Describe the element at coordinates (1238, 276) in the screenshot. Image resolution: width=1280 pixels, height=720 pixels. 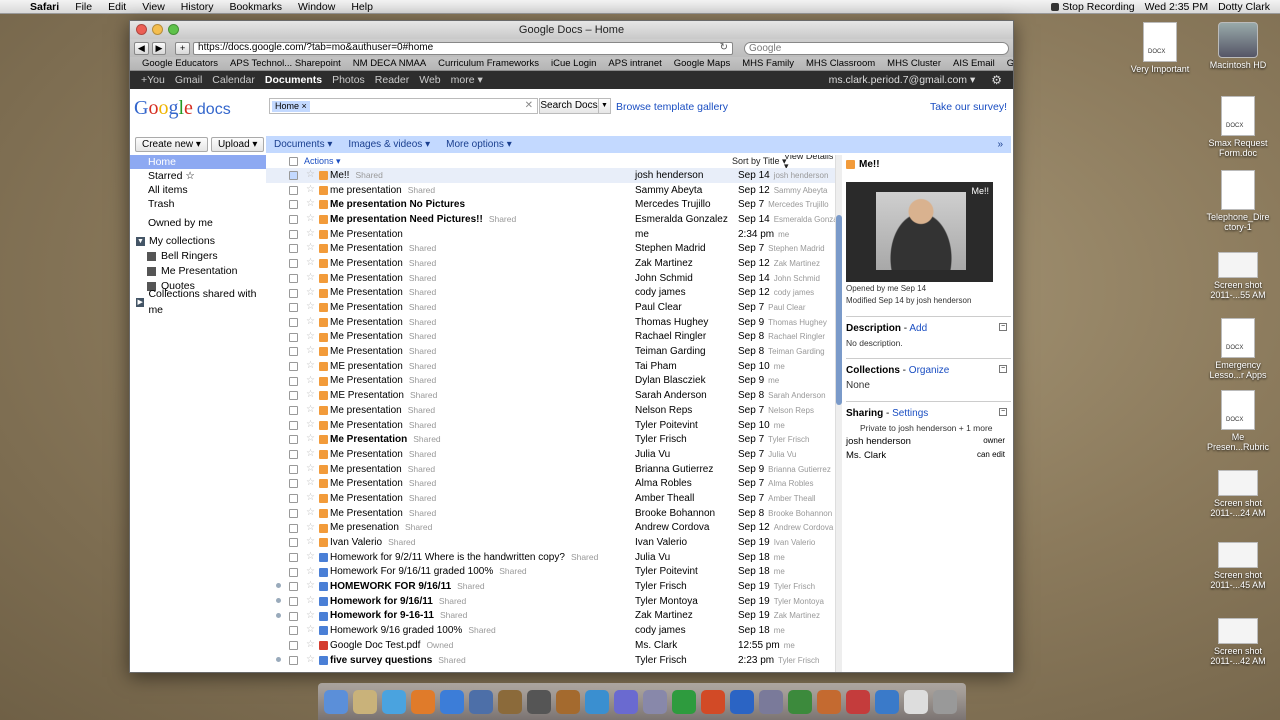
I see `desktop-icon: Screen shot 2011-...55 AM` at that location.